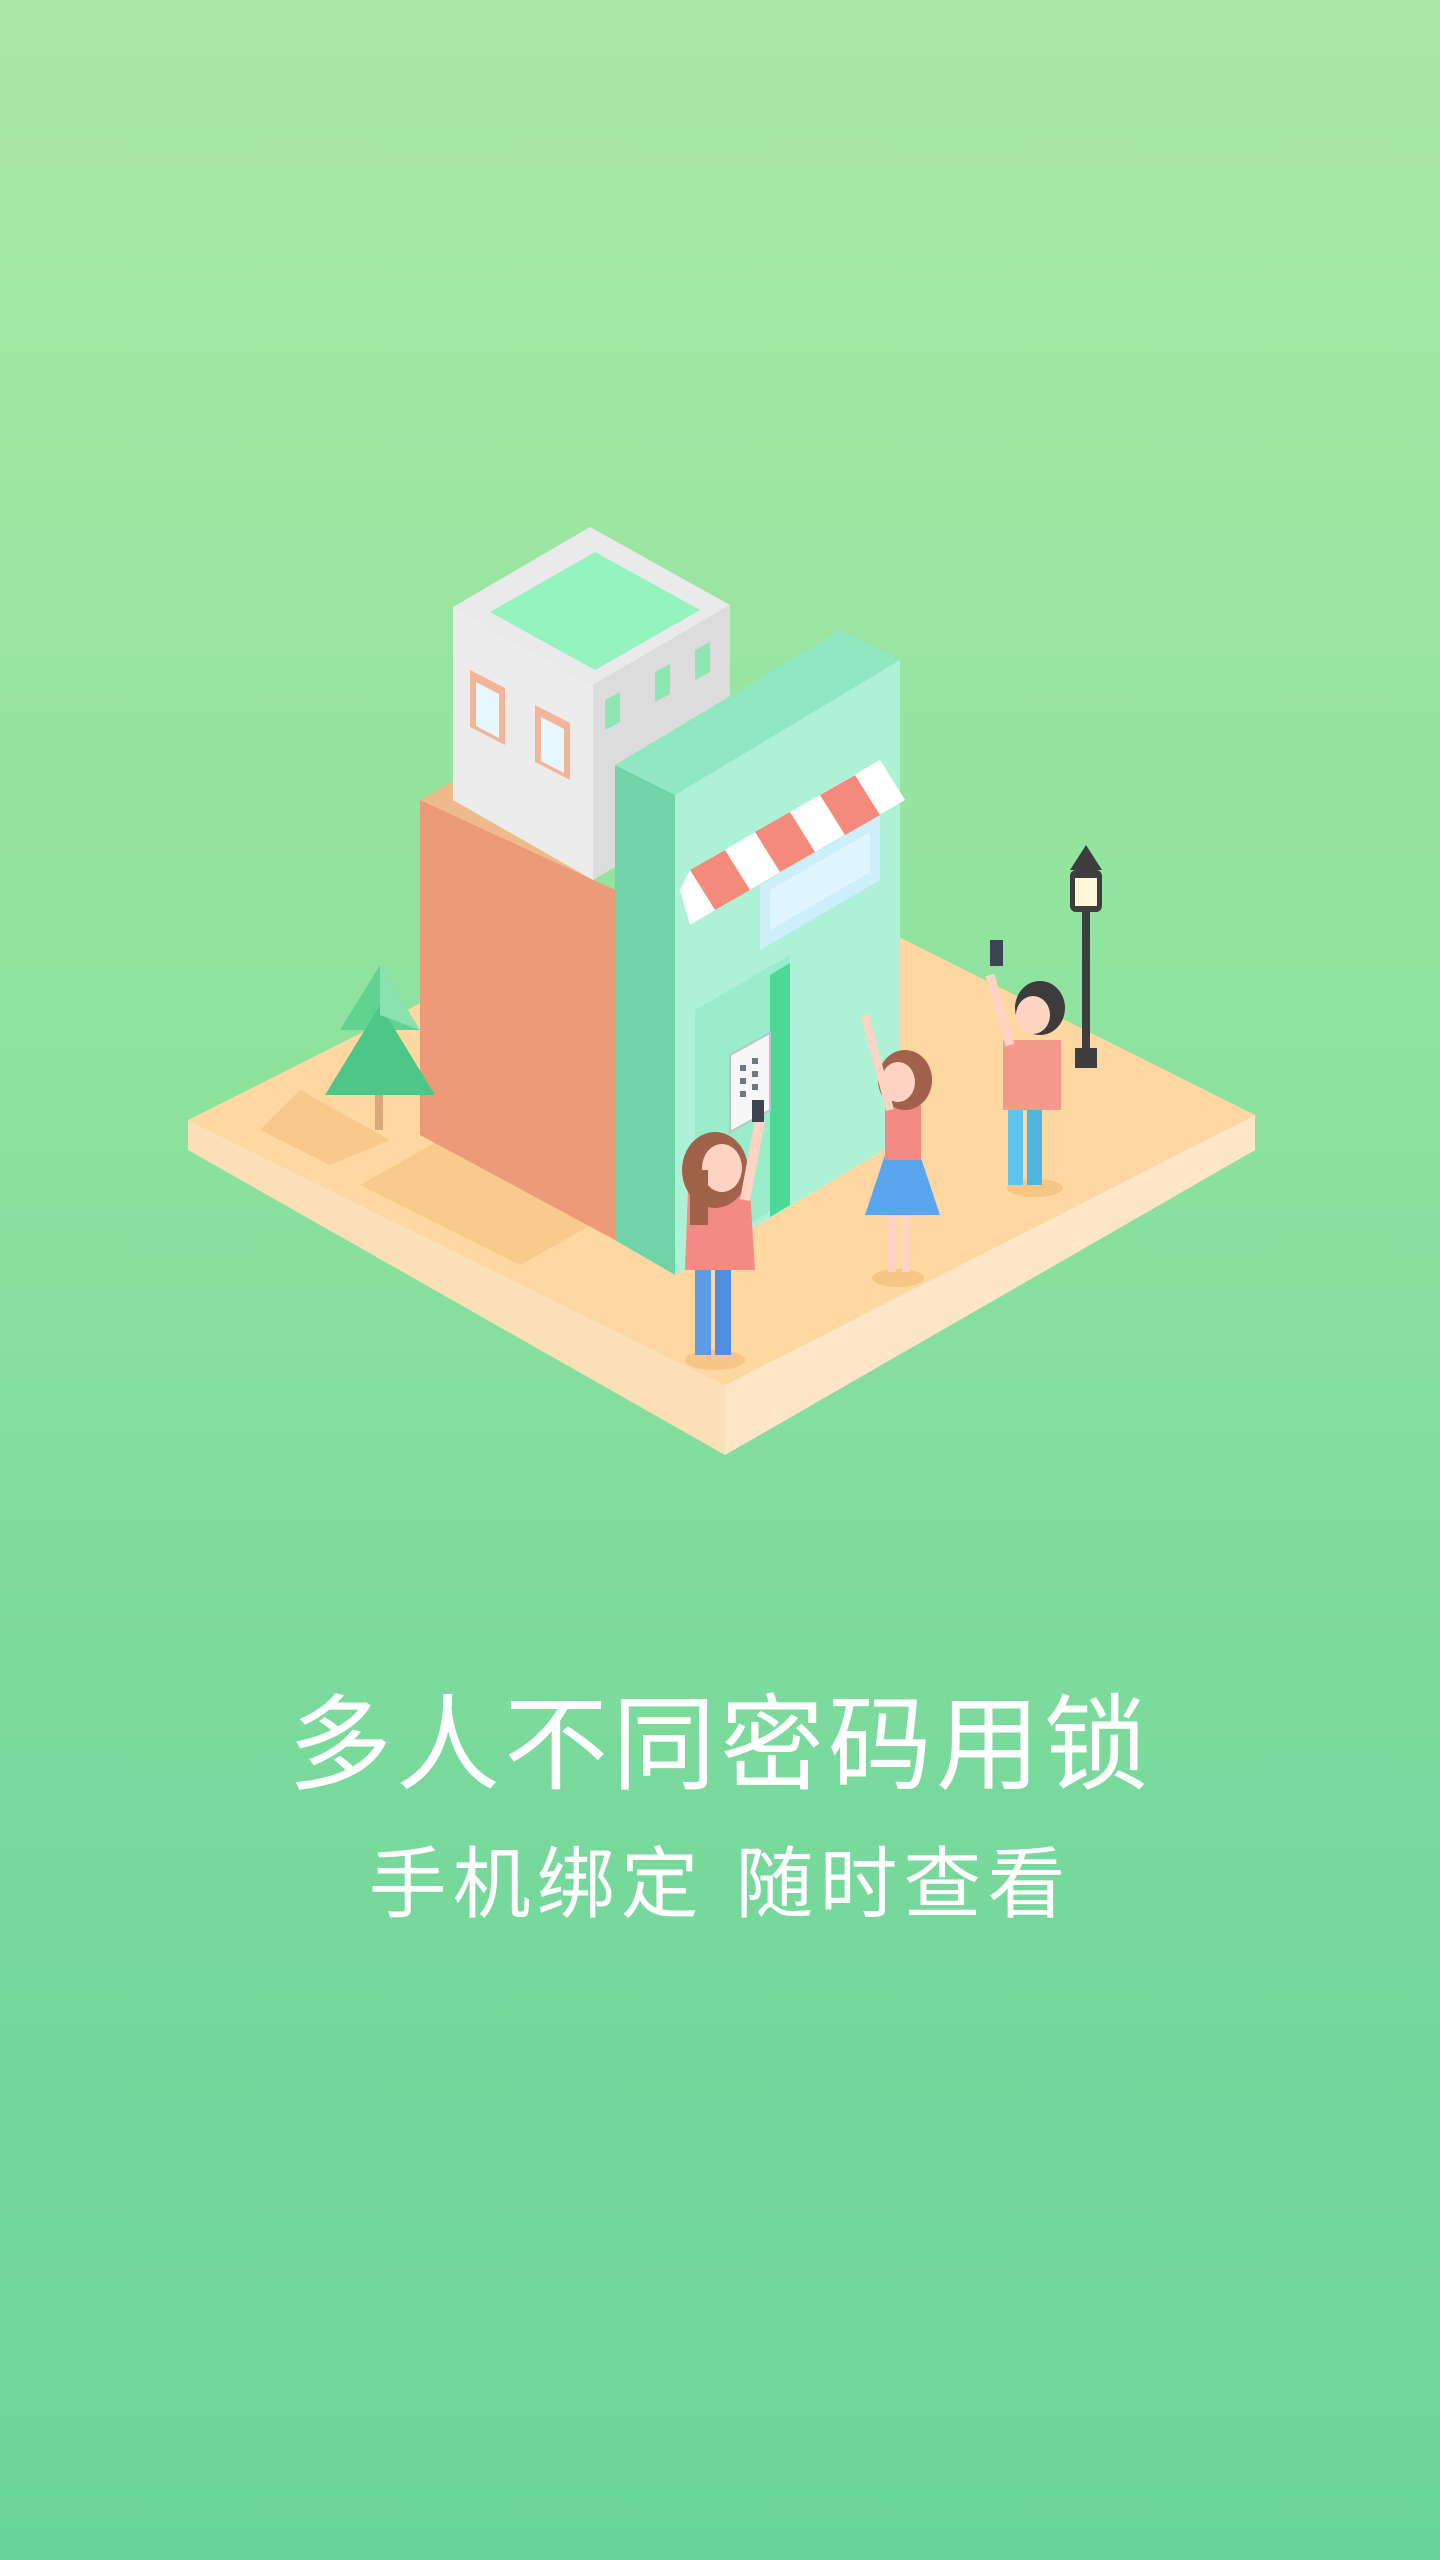 Image resolution: width=1440 pixels, height=2560 pixels. I want to click on building, so click(662, 901).